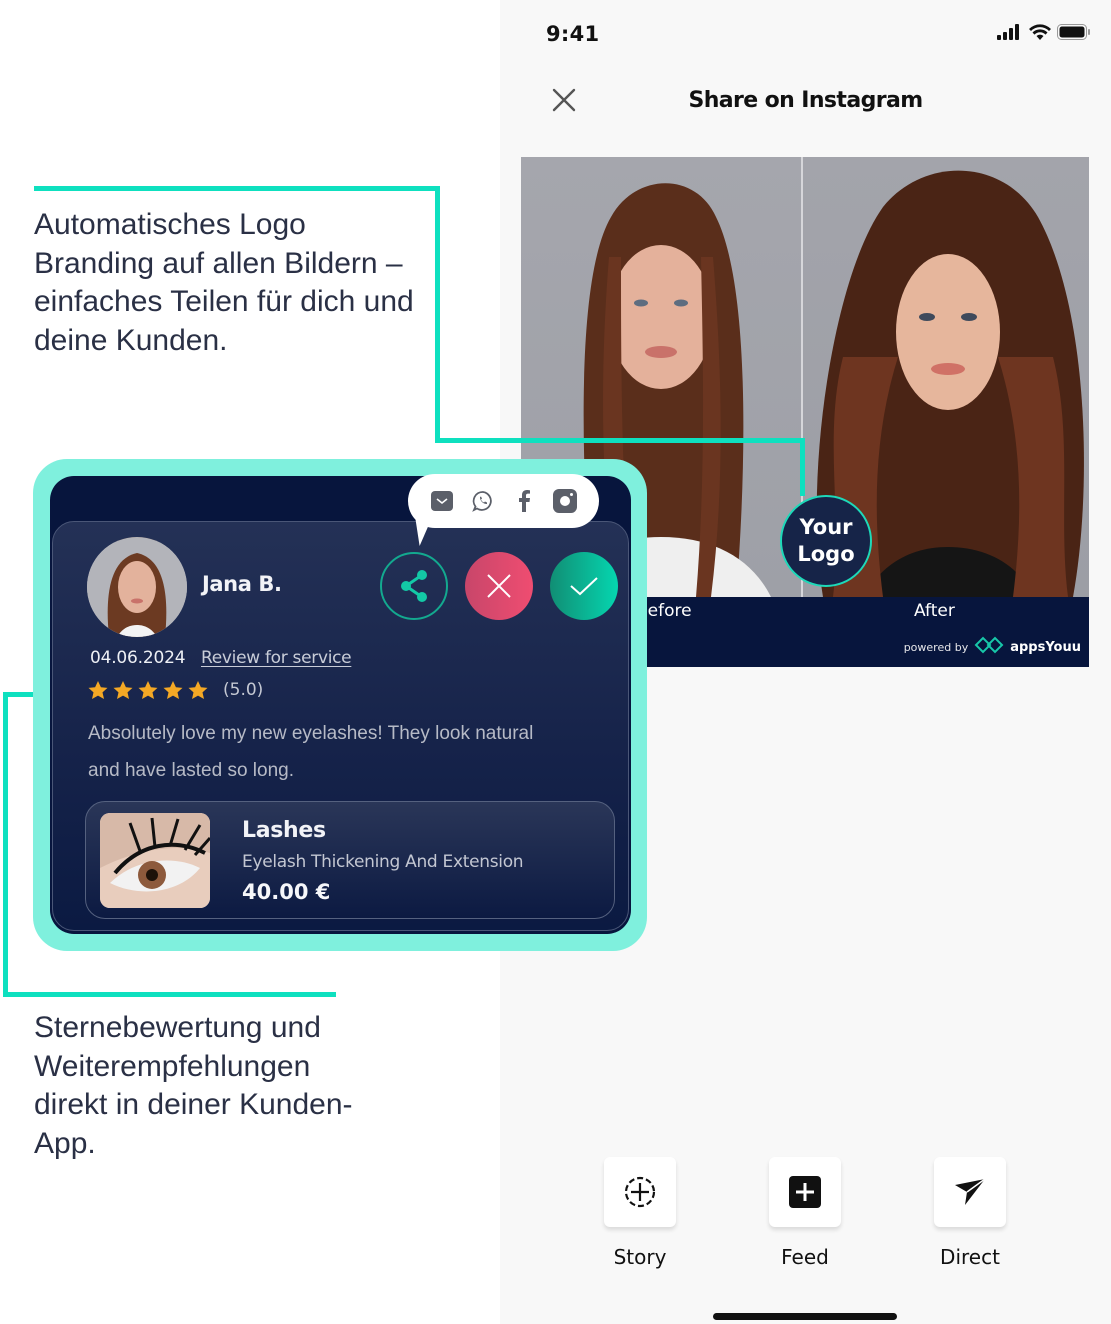 Image resolution: width=1111 pixels, height=1324 pixels. Describe the element at coordinates (936, 647) in the screenshot. I see `powered-by-text: powered by` at that location.